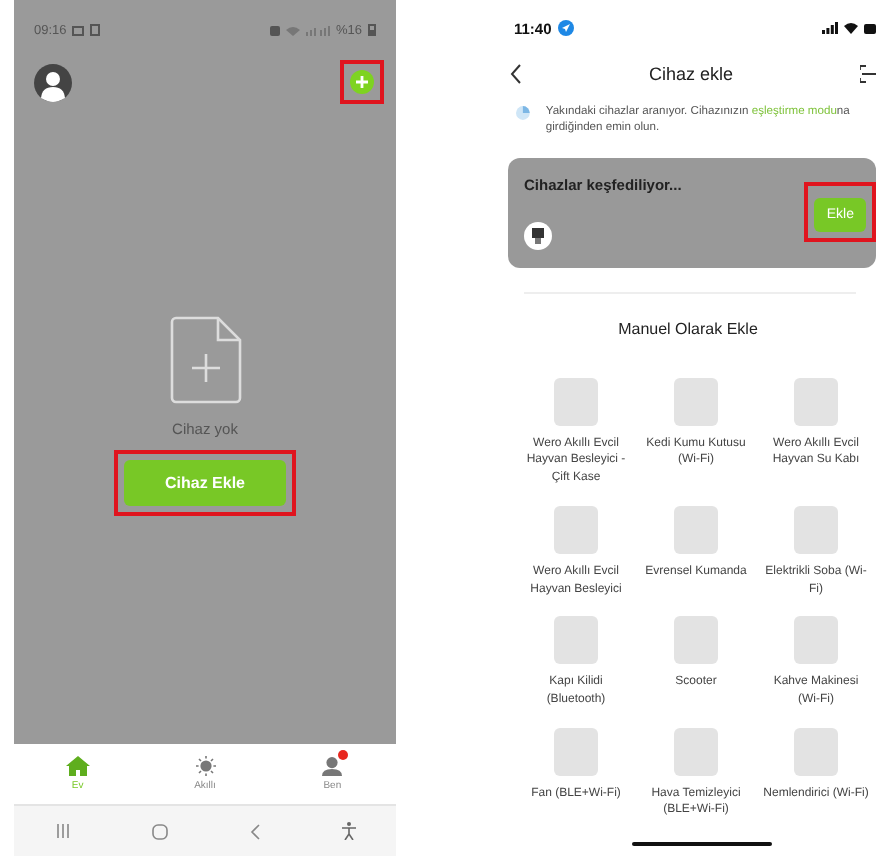  I want to click on add-icon, so click(362, 82).